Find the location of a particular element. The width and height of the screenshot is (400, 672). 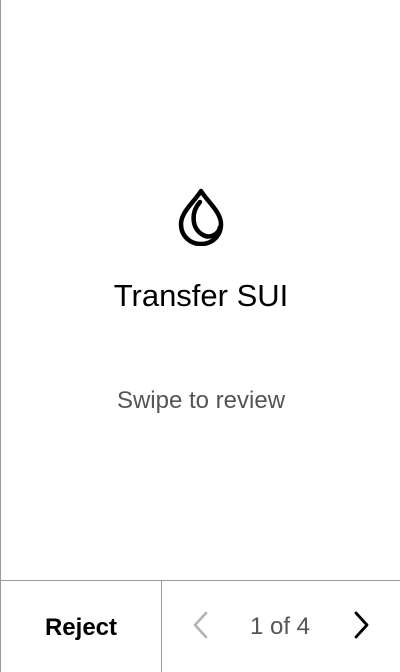

reject-button: Reject is located at coordinates (81, 626).